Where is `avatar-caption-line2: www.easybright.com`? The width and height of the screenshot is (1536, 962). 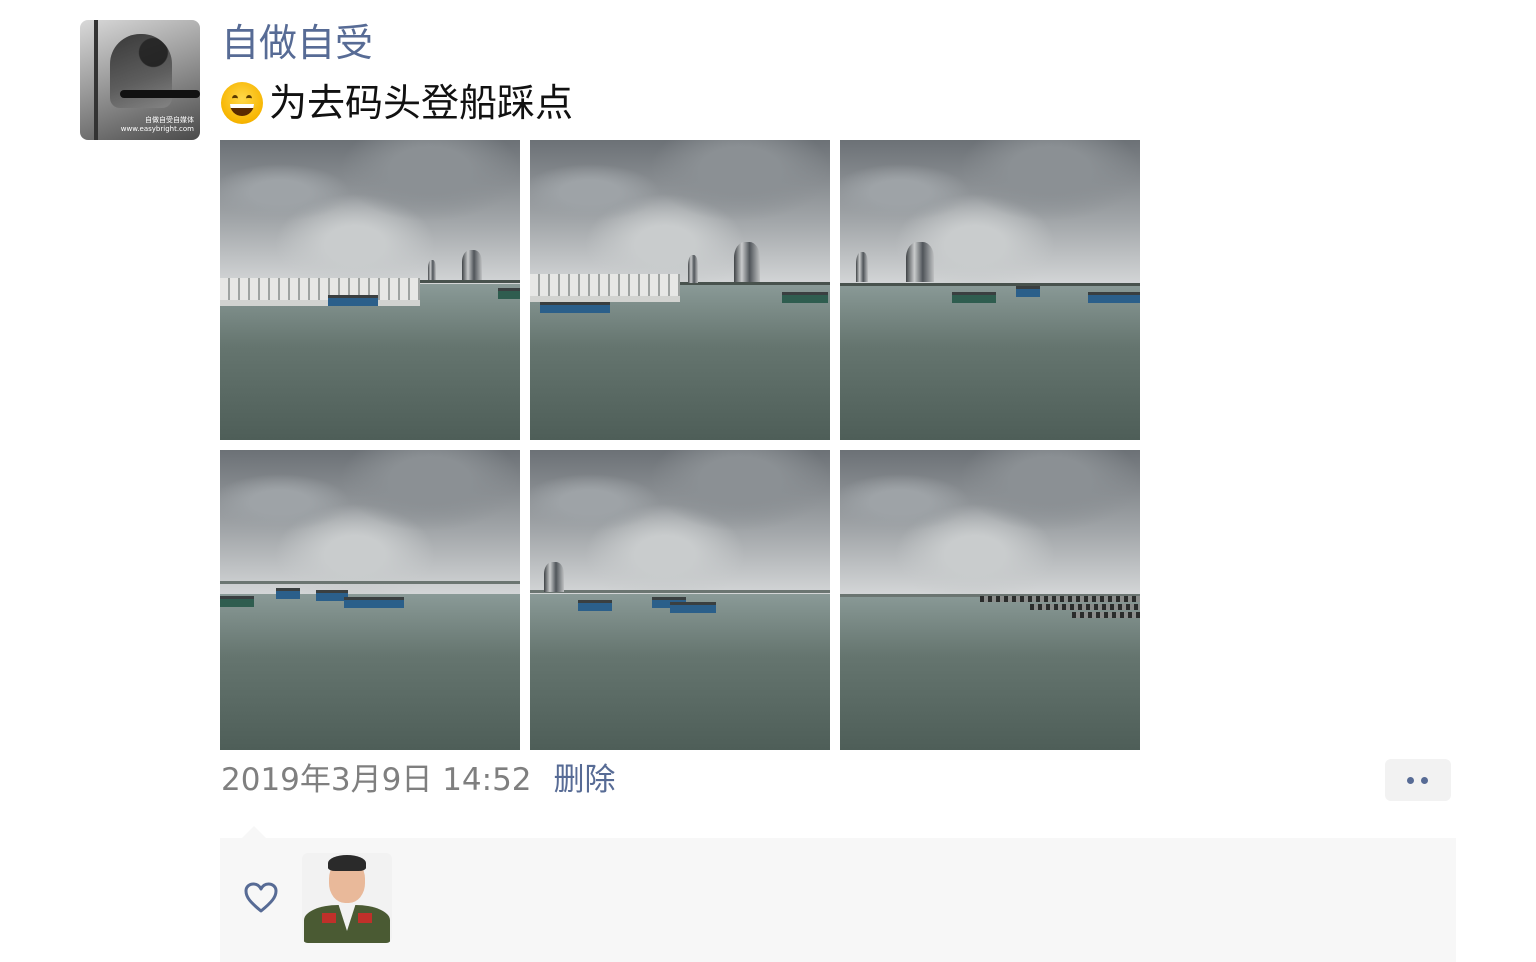
avatar-caption-line2: www.easybright.com is located at coordinates (157, 129).